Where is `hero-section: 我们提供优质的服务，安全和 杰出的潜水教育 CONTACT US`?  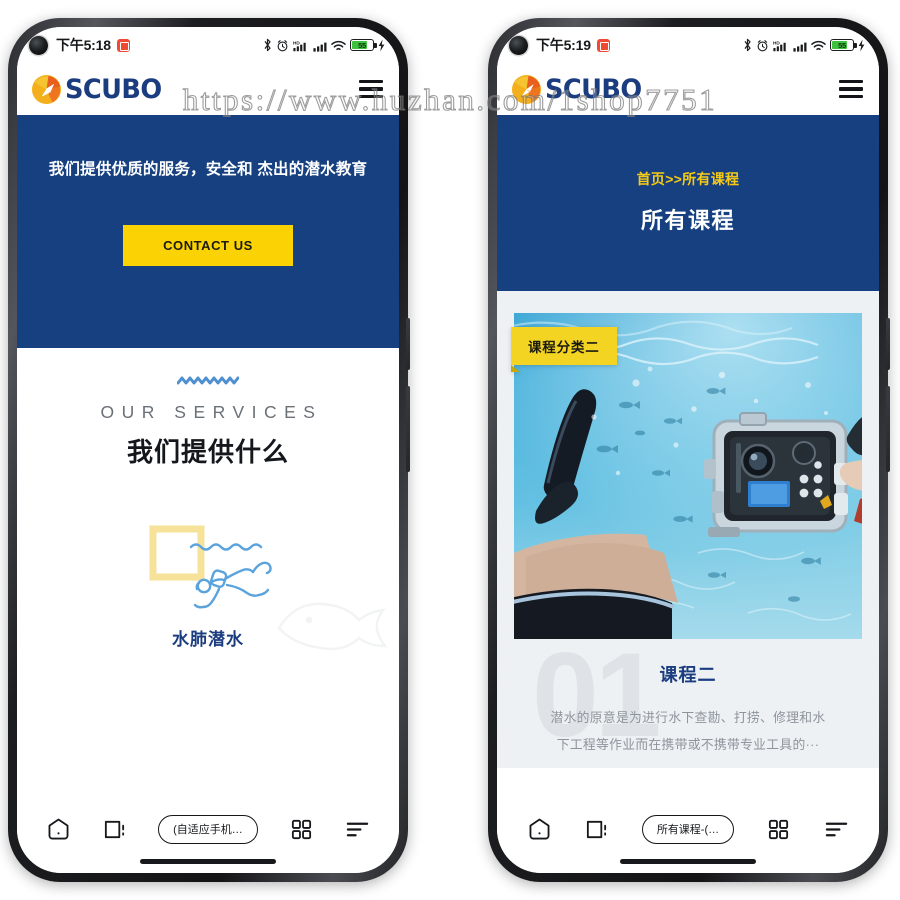
hero-section: 我们提供优质的服务，安全和 杰出的潜水教育 CONTACT US is located at coordinates (208, 231).